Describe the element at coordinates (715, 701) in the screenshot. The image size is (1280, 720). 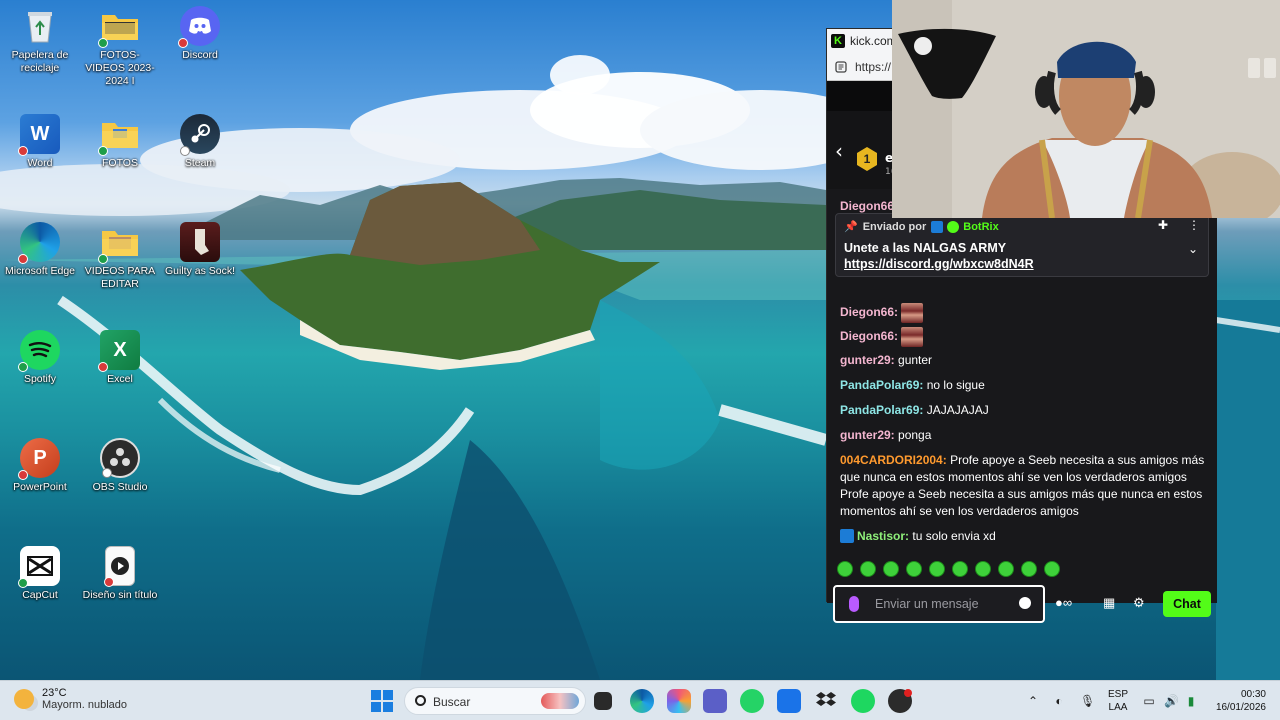
I see `teams-icon` at that location.